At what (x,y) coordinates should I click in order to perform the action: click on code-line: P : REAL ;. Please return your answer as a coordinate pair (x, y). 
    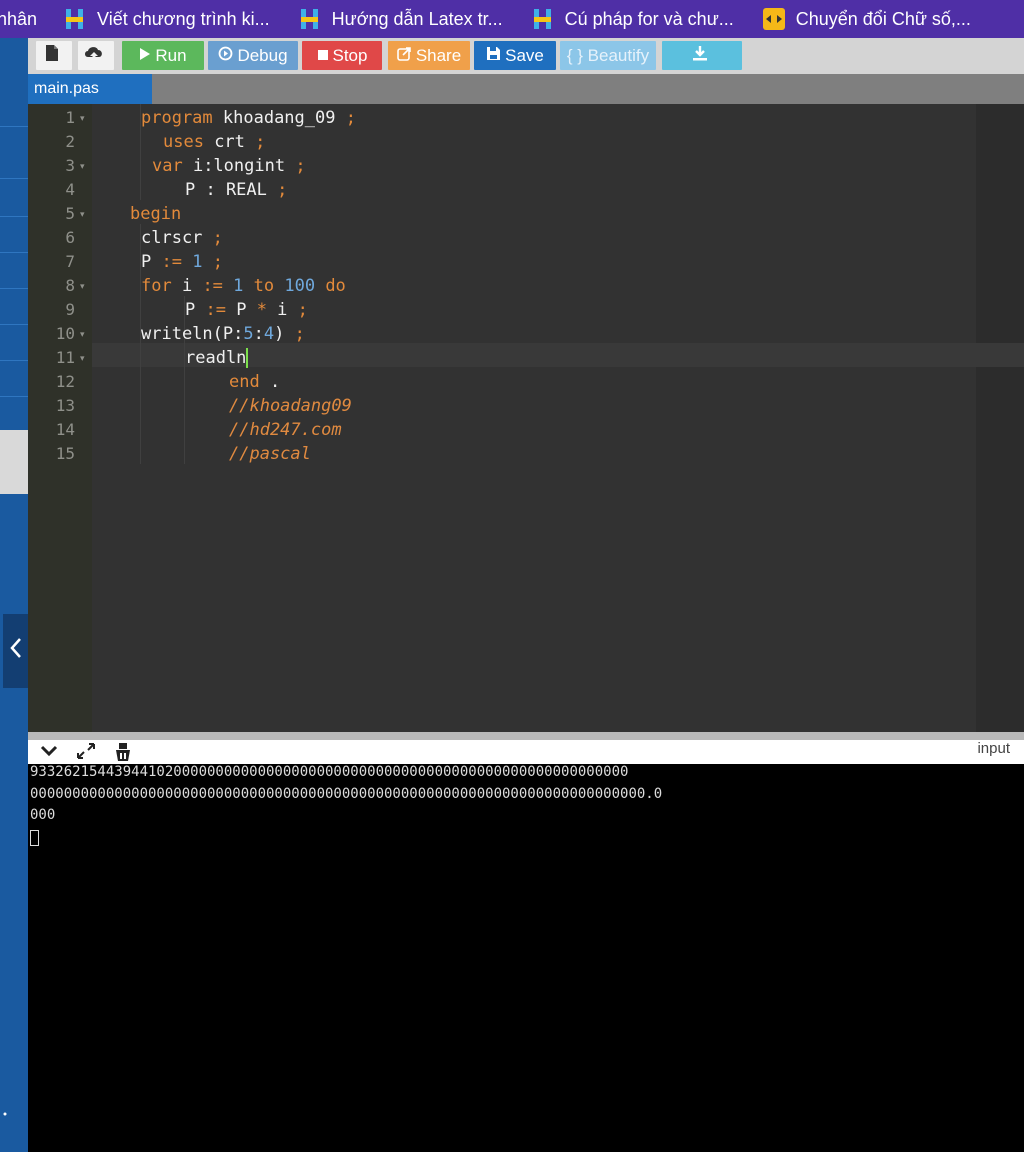
    Looking at the image, I should click on (236, 190).